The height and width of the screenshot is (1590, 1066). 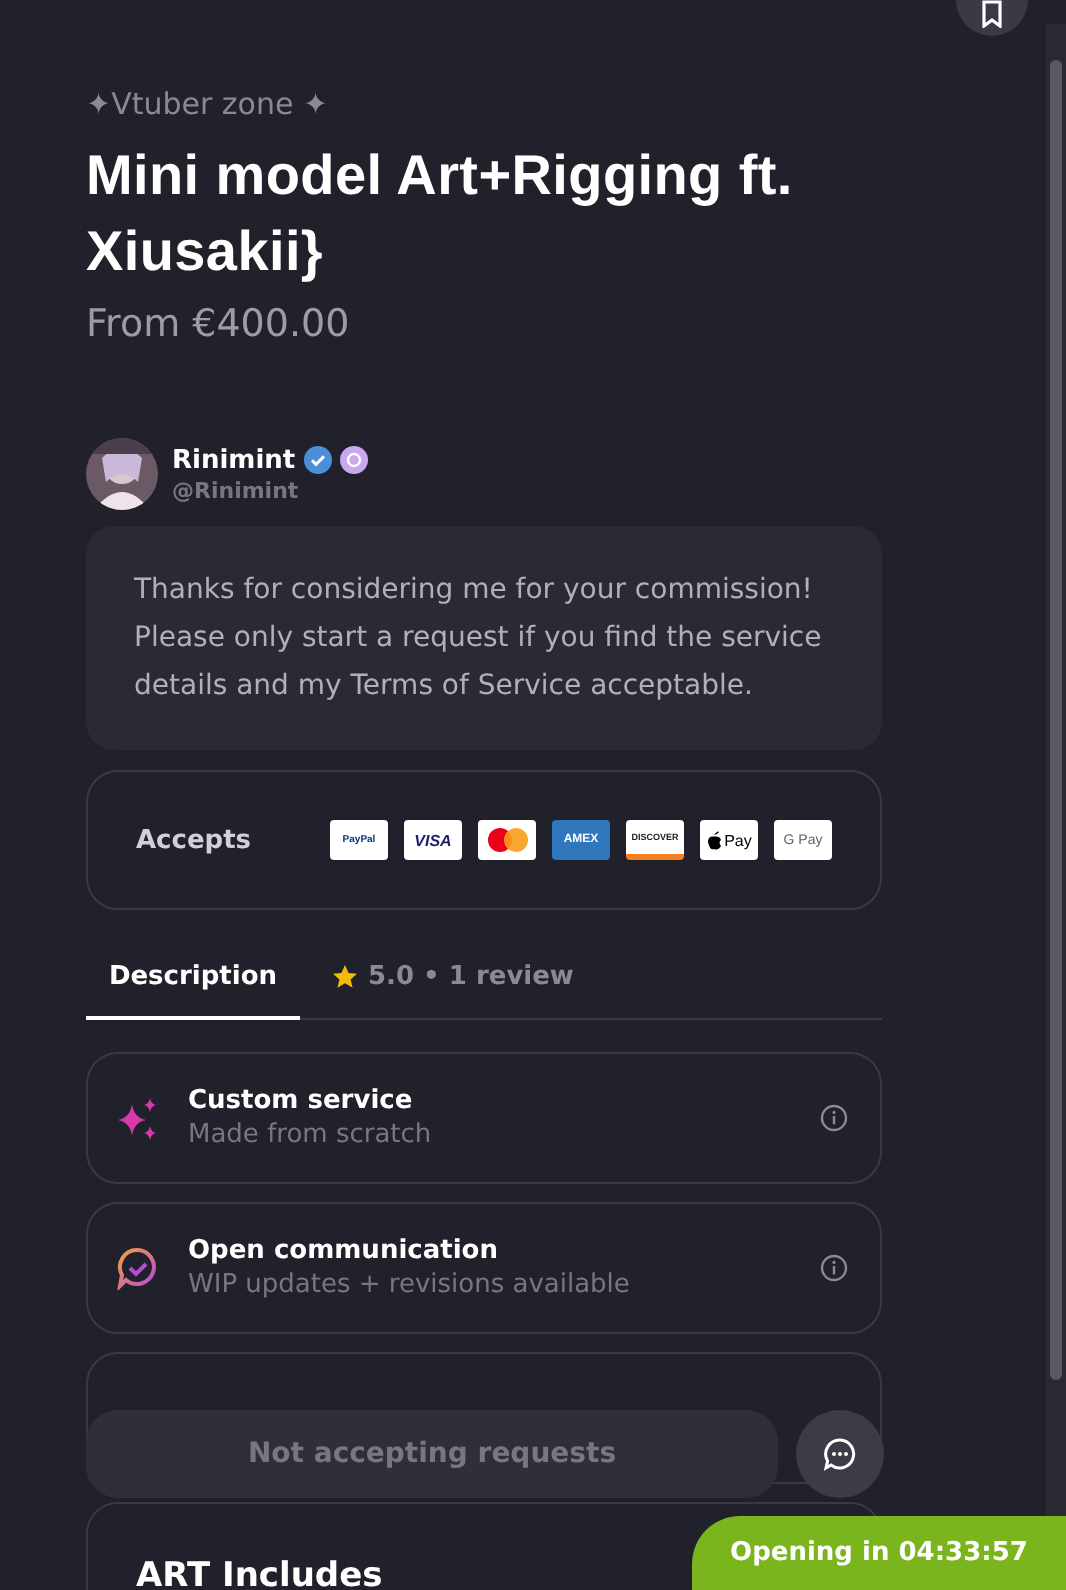 I want to click on chat-button, so click(x=840, y=1454).